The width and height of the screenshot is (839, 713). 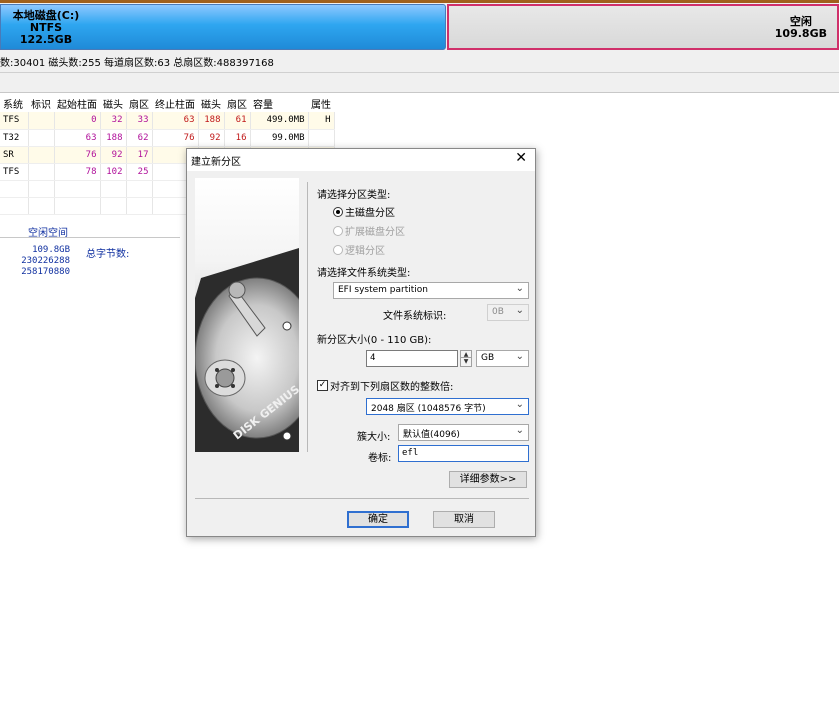 What do you see at coordinates (361, 160) in the screenshot?
I see `dialog-titlebar: 建立新分区 ✕` at bounding box center [361, 160].